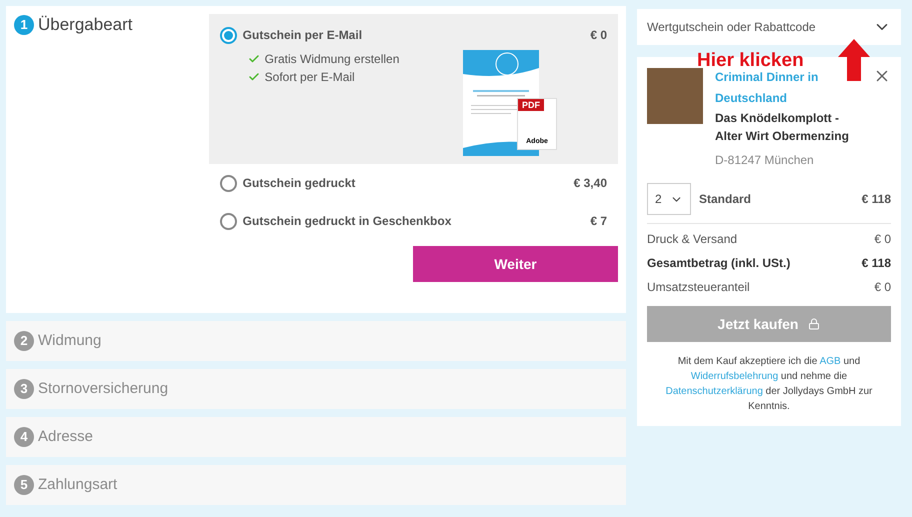 Image resolution: width=912 pixels, height=517 pixels. Describe the element at coordinates (830, 361) in the screenshot. I see `legal-link: AGB` at that location.